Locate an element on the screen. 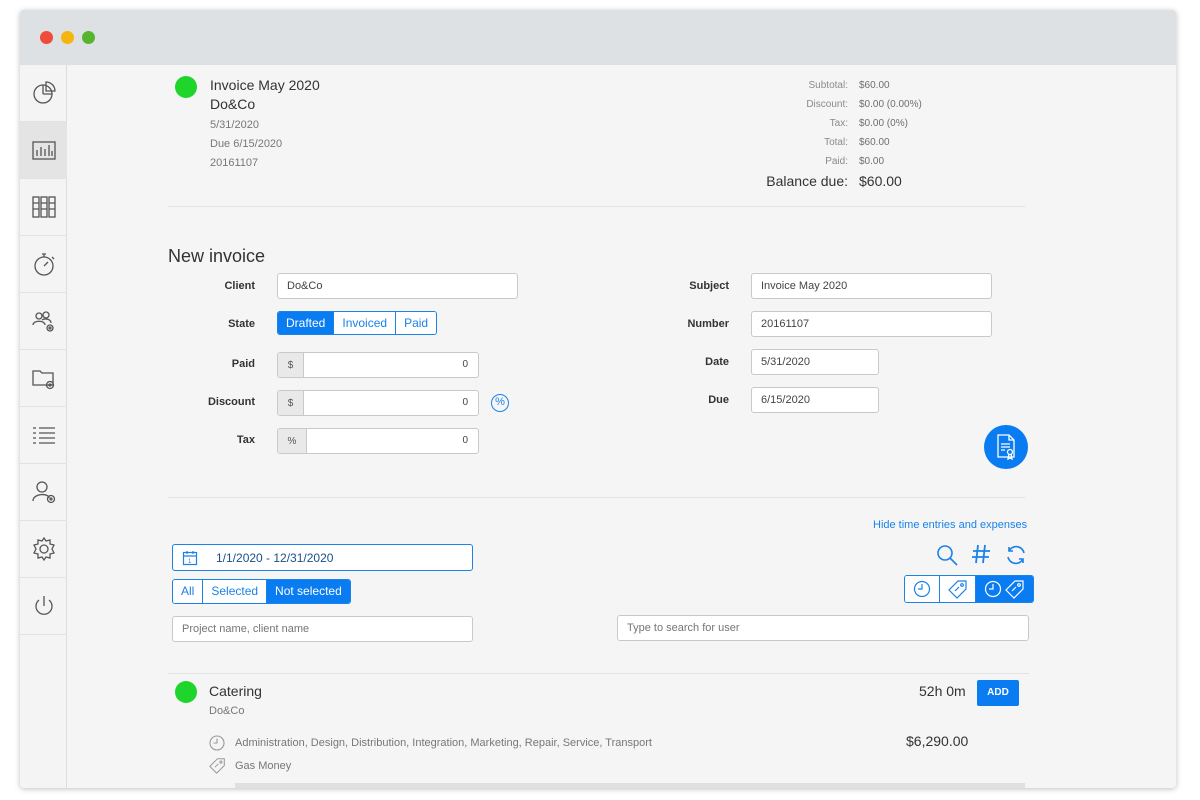 Image resolution: width=1200 pixels, height=800 pixels. date-field: 5/31/2020 is located at coordinates (815, 362).